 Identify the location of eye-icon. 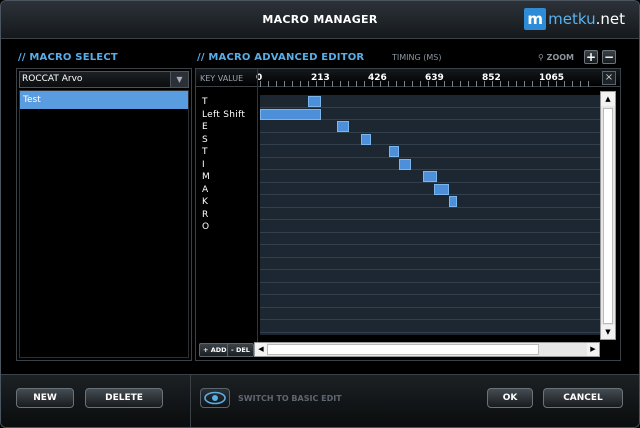
(215, 398).